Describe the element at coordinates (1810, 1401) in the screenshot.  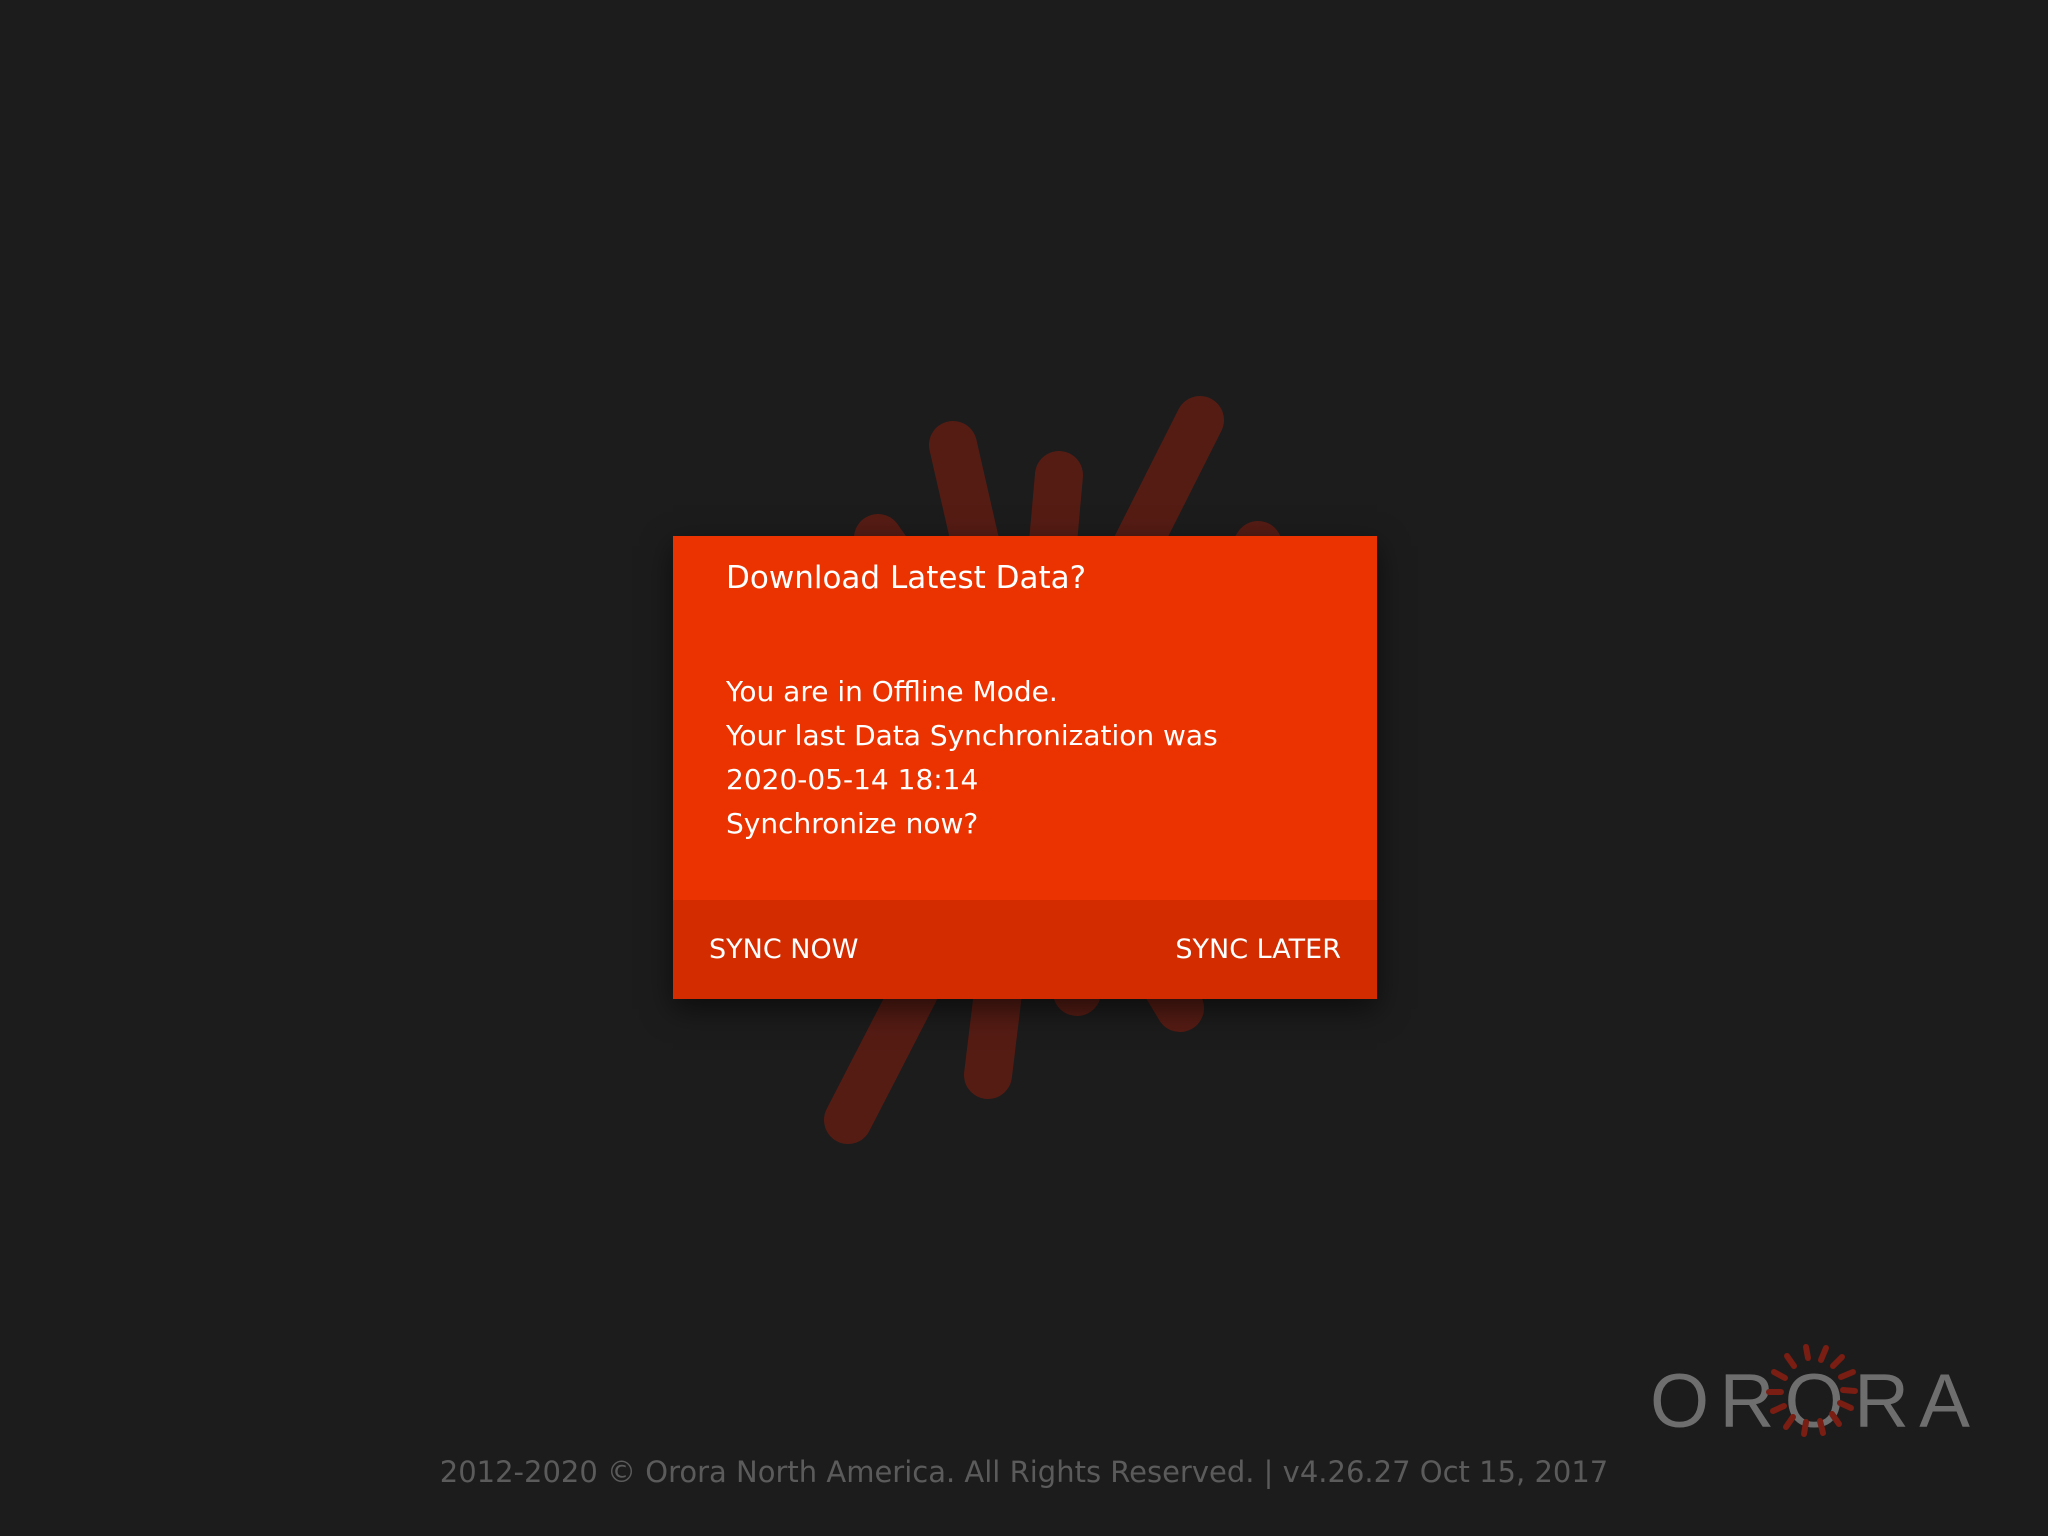
I see `logo-text: ORORA` at that location.